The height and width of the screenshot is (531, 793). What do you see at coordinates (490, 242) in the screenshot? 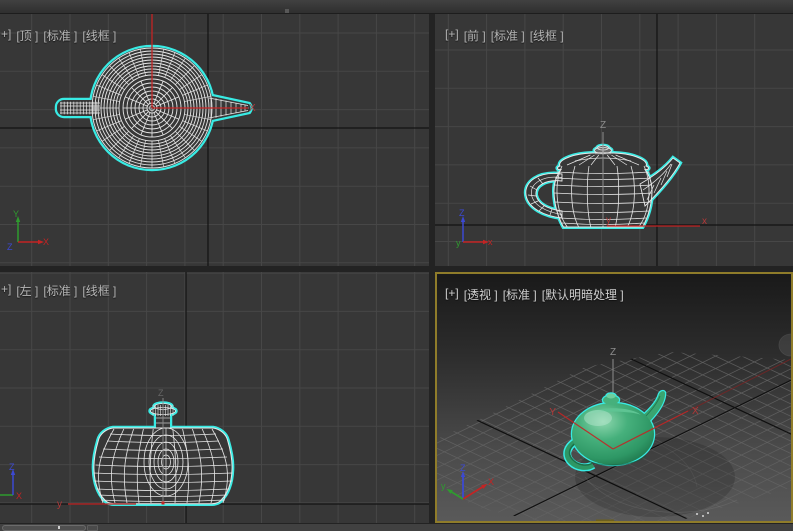
I see `gizmo-x-label: x` at bounding box center [490, 242].